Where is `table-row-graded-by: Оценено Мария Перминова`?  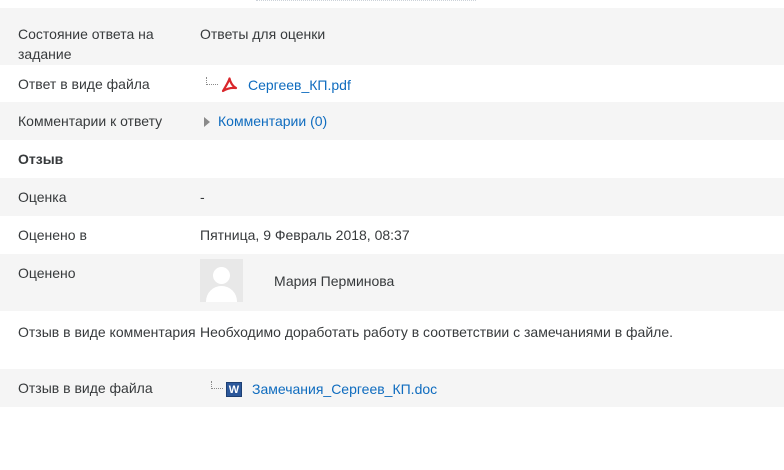 table-row-graded-by: Оценено Мария Перминова is located at coordinates (392, 282).